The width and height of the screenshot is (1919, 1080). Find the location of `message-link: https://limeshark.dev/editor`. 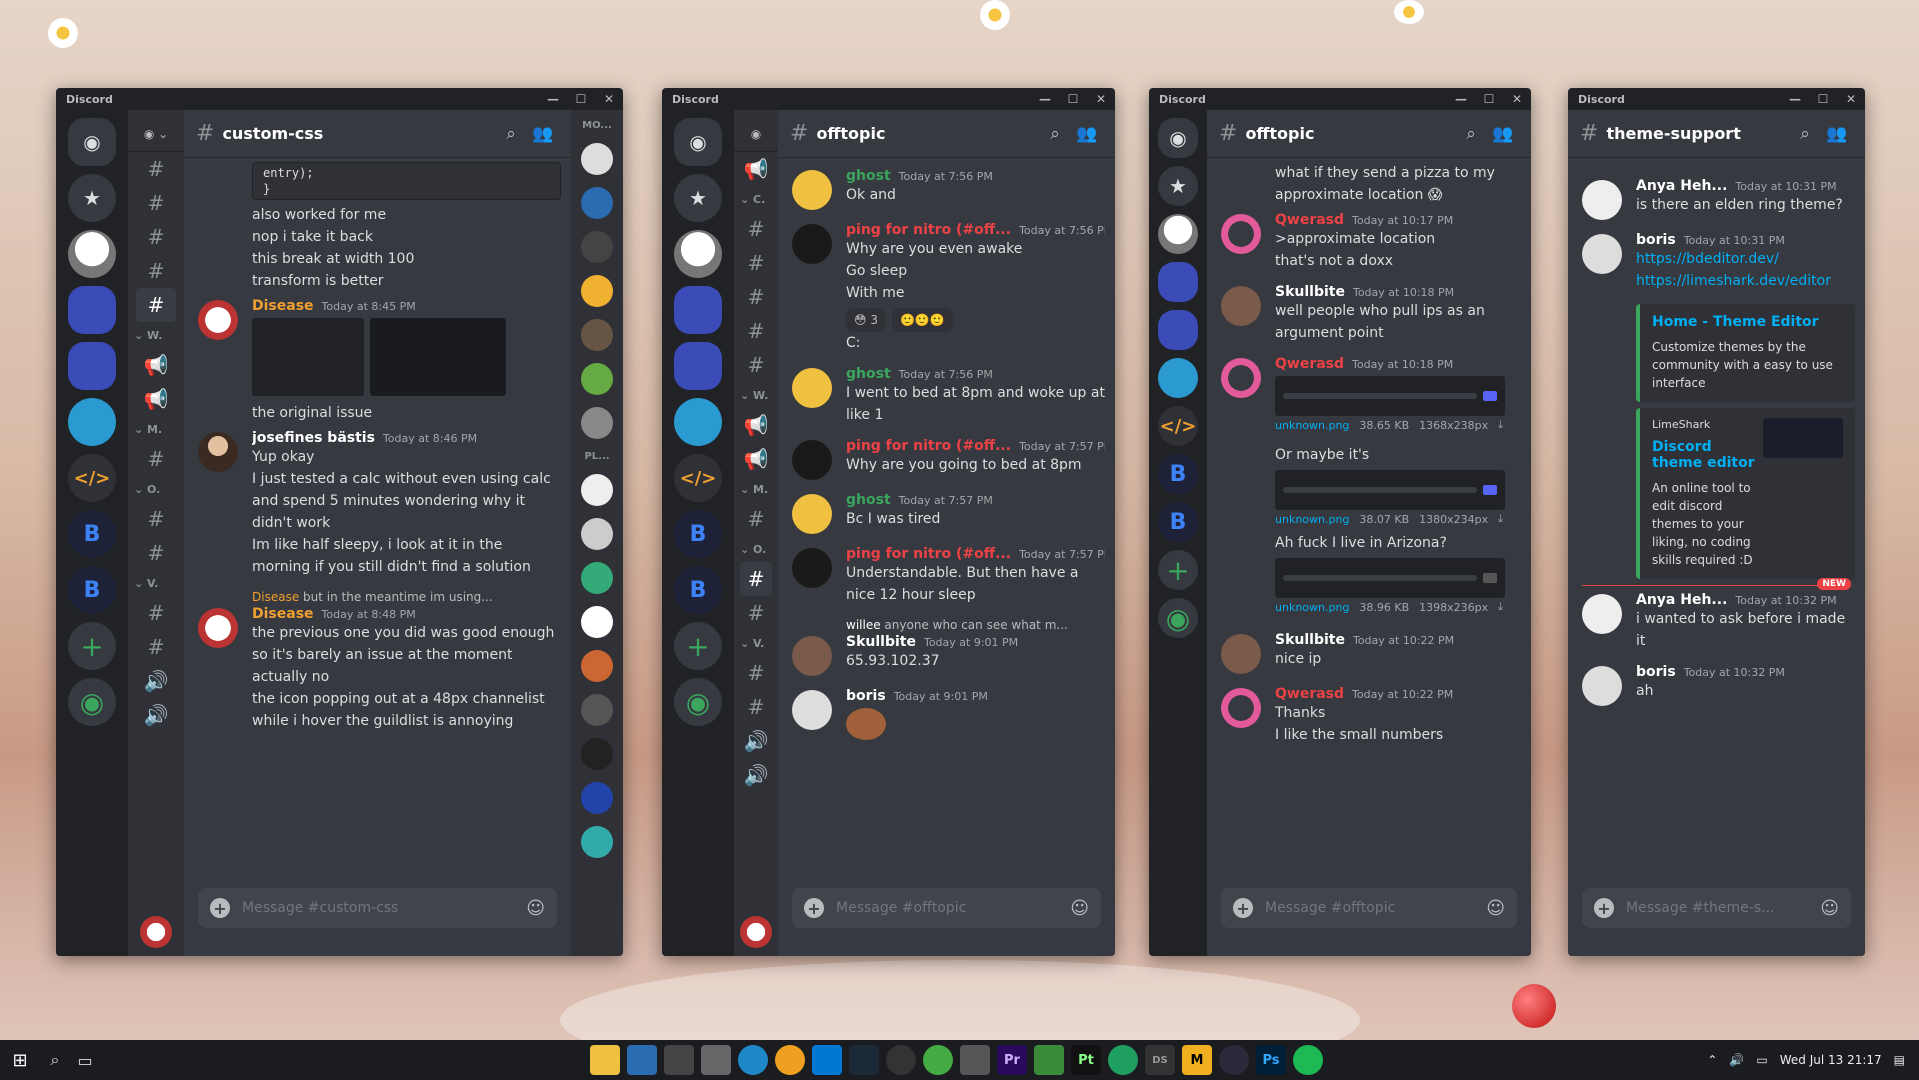

message-link: https://limeshark.dev/editor is located at coordinates (1745, 281).